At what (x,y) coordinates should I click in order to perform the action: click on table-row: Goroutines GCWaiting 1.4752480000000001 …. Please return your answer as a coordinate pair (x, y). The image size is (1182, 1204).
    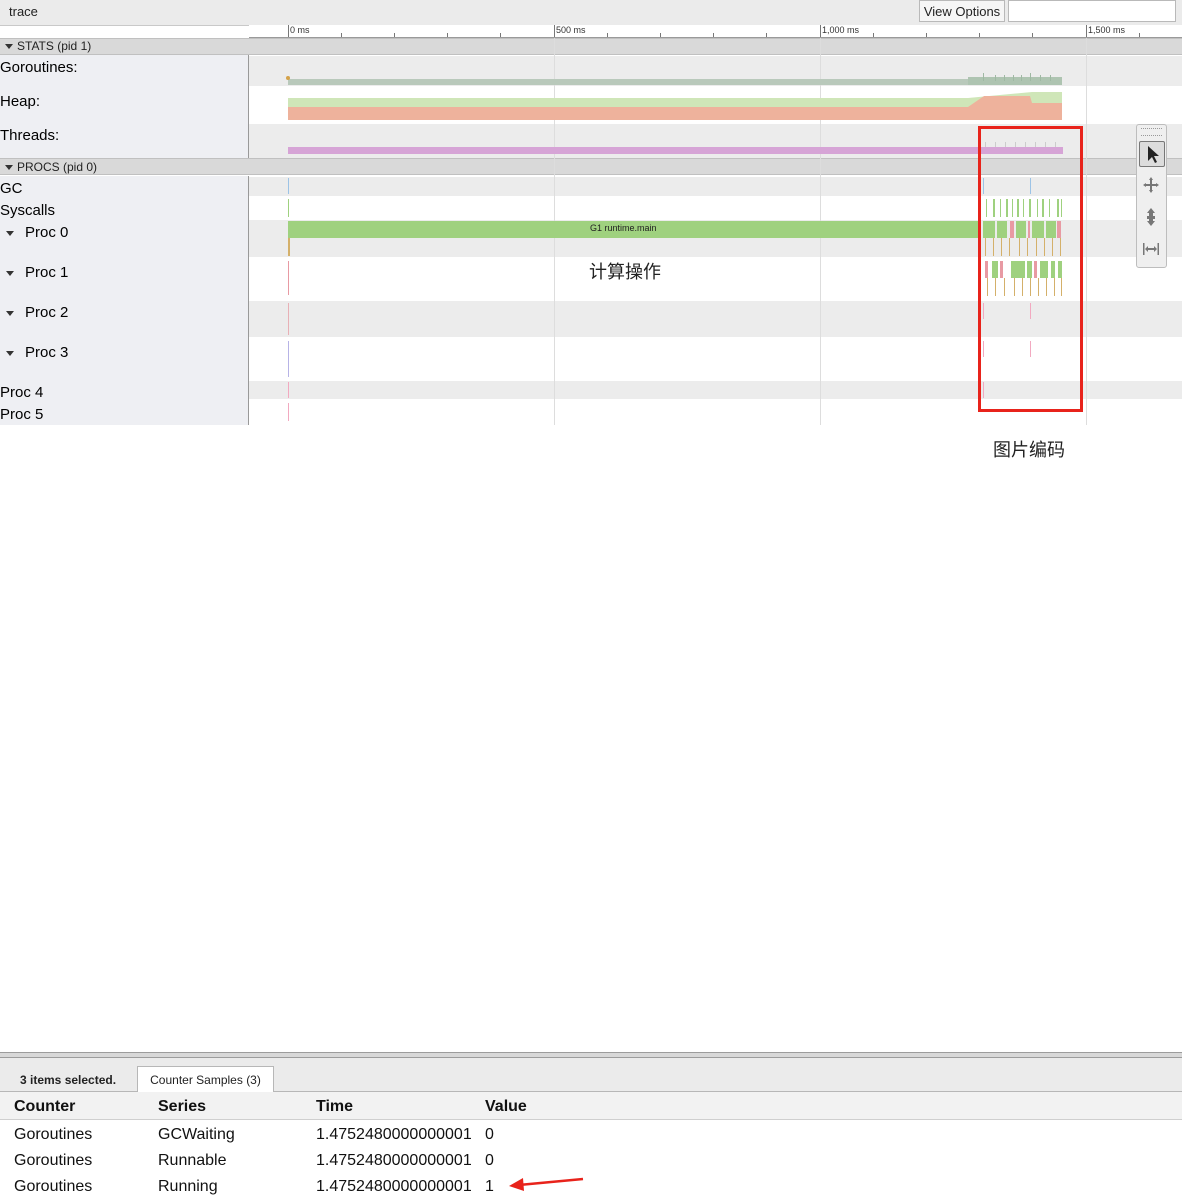
    Looking at the image, I should click on (591, 1136).